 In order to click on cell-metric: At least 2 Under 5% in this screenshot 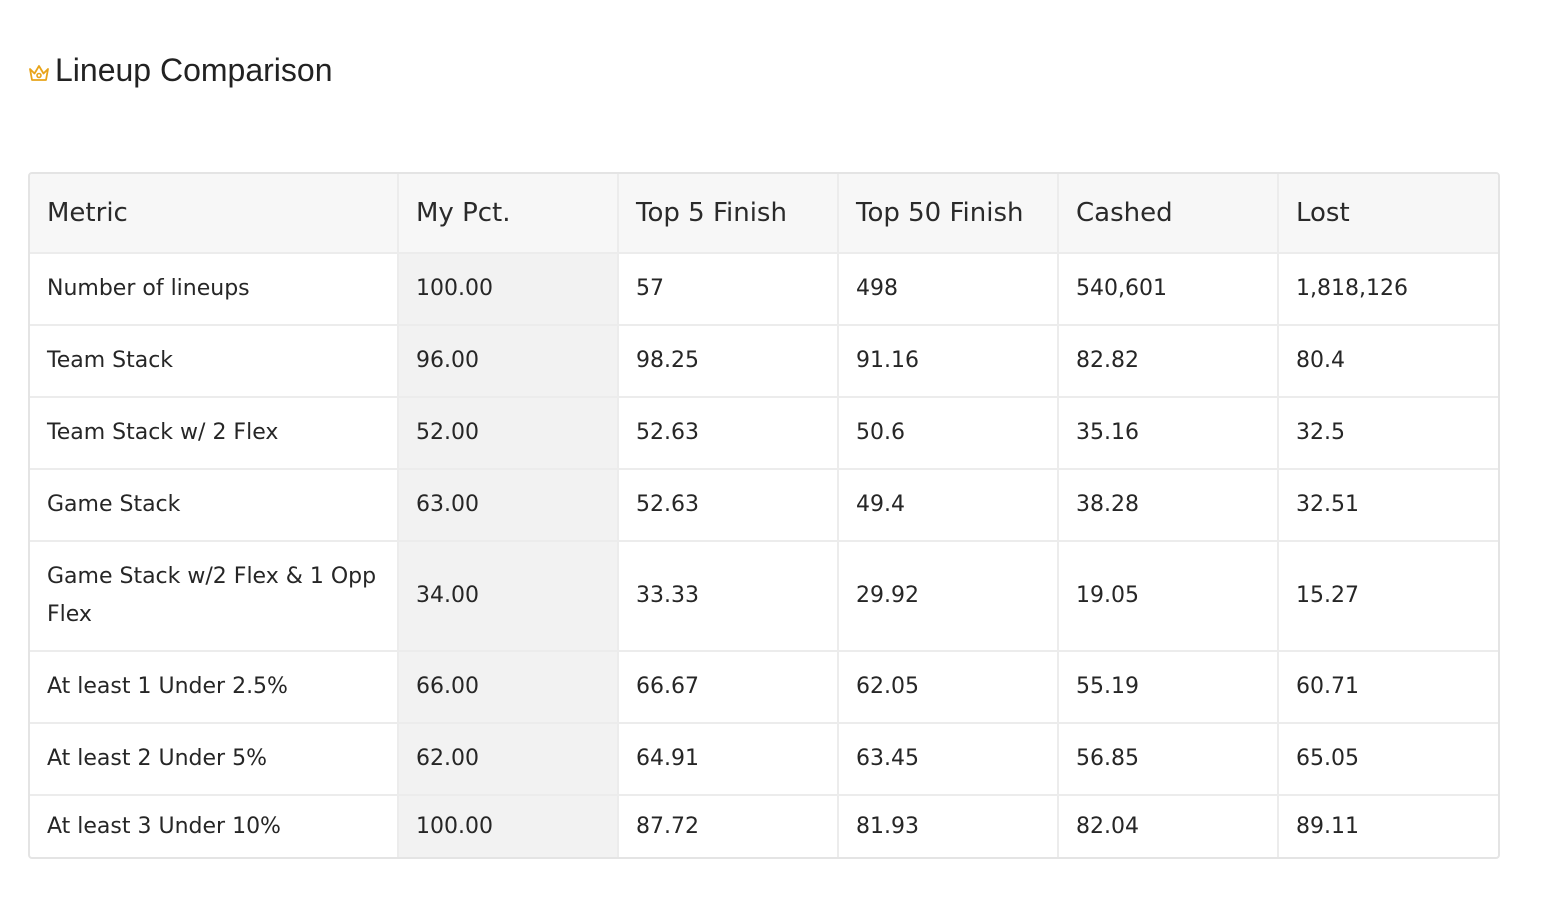, I will do `click(214, 759)`.